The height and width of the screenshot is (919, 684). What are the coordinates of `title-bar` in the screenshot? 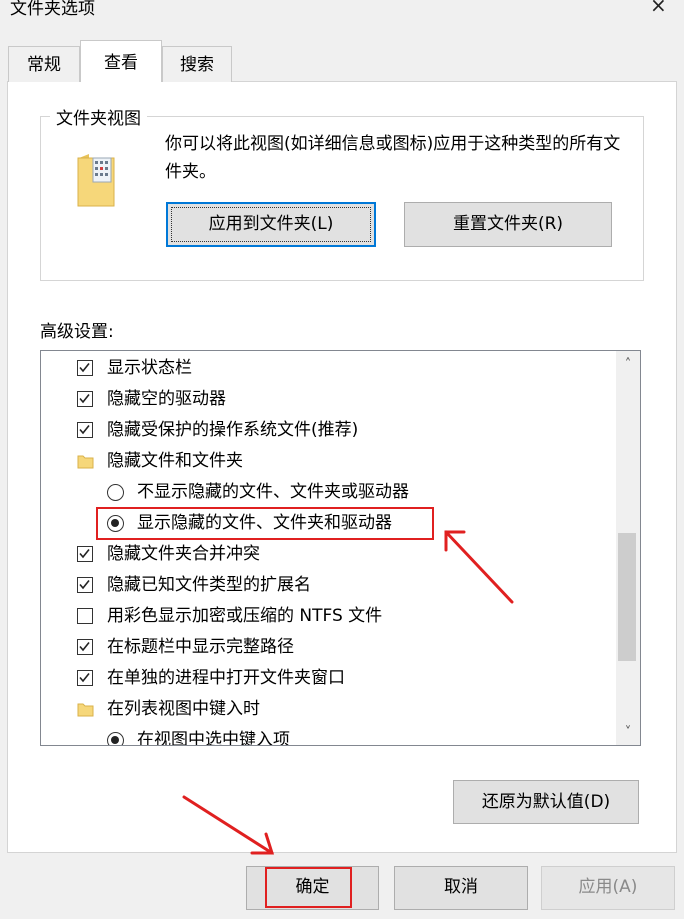 It's located at (342, 11).